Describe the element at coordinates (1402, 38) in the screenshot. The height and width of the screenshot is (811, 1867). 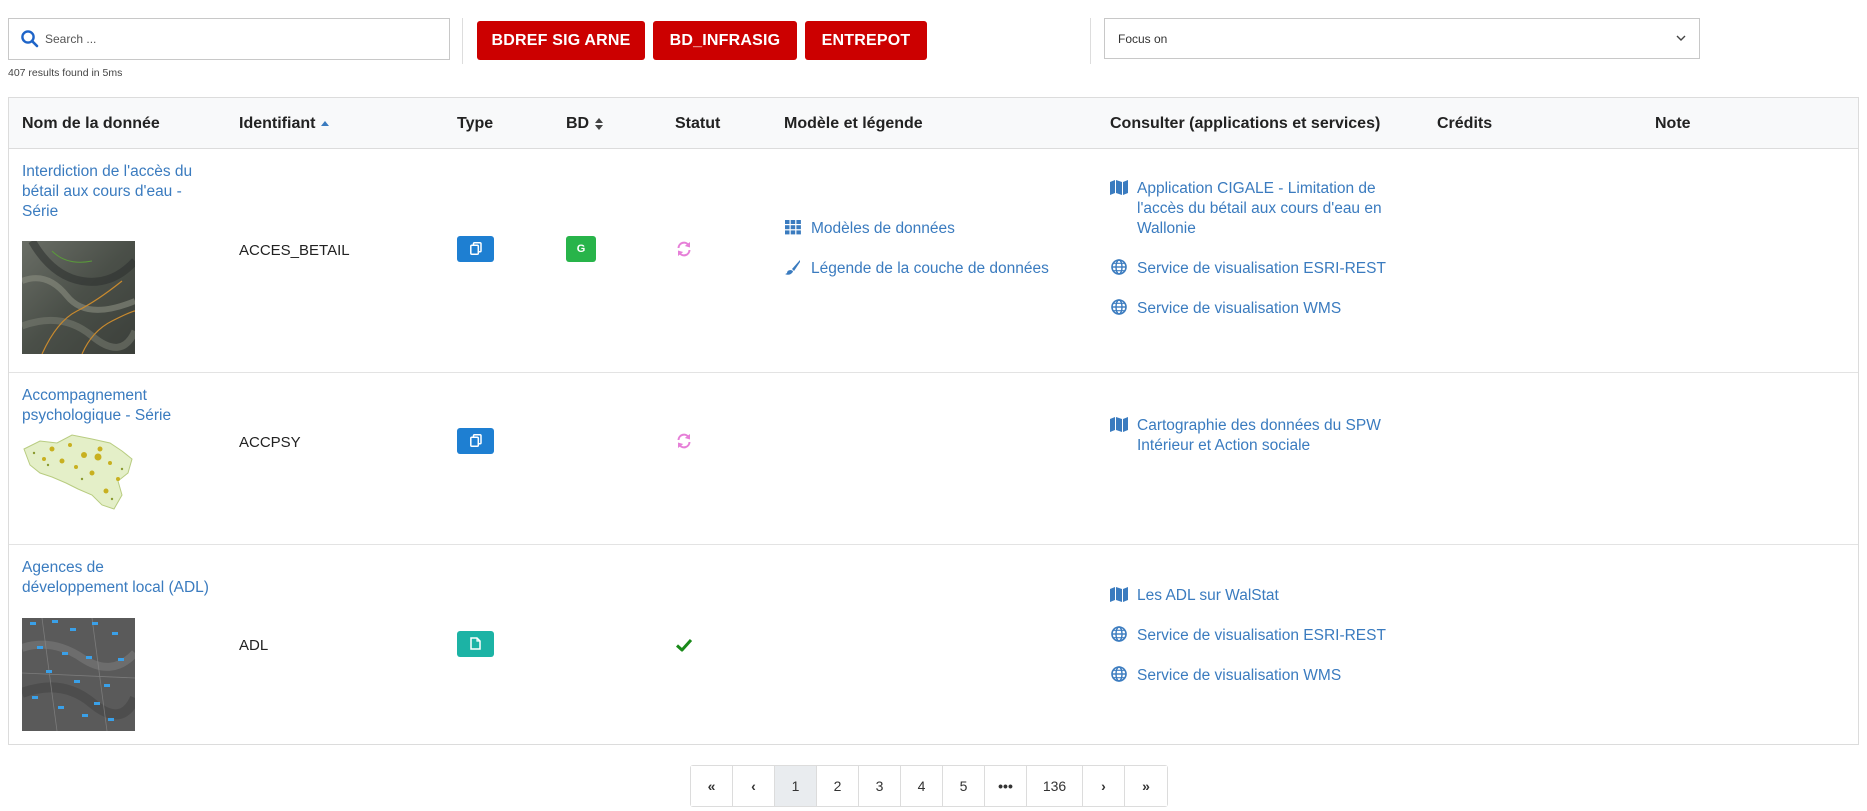
I see `focus-select: Focus on` at that location.